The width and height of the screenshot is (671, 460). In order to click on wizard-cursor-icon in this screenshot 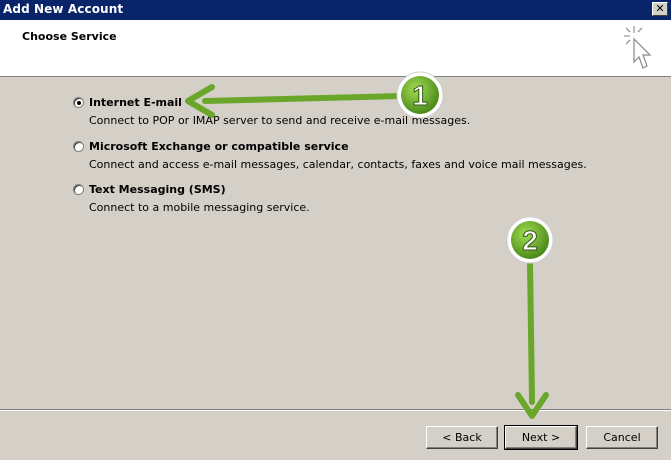, I will do `click(638, 47)`.